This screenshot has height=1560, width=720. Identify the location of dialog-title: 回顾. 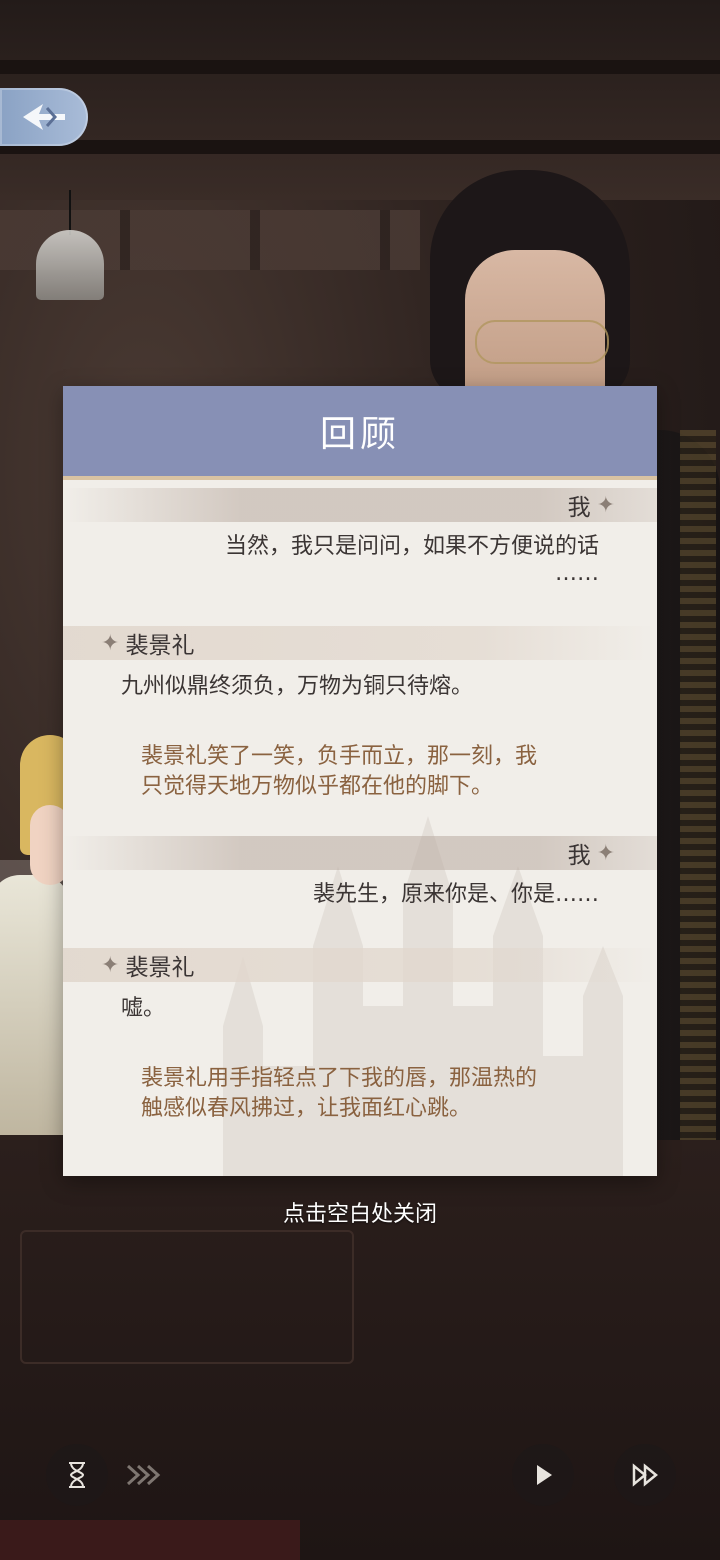
(359, 434).